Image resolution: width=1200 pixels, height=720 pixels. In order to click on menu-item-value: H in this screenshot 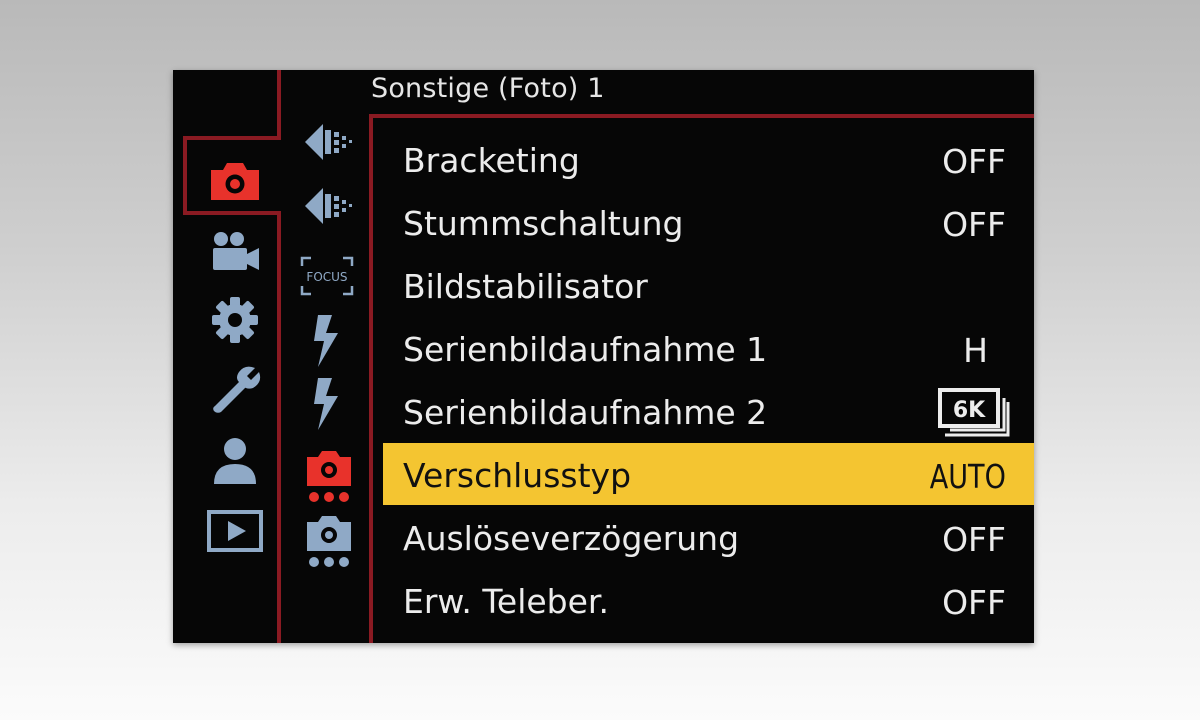, I will do `click(975, 350)`.